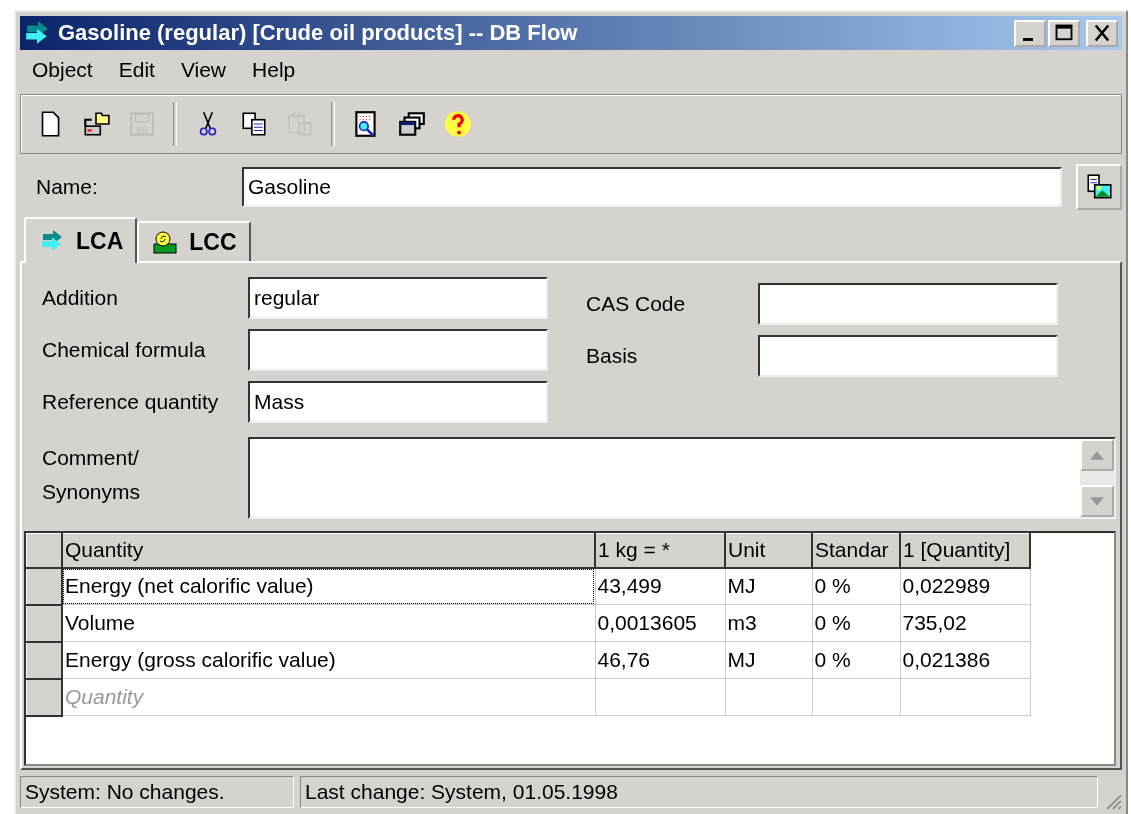  What do you see at coordinates (458, 124) in the screenshot?
I see `help-icon` at bounding box center [458, 124].